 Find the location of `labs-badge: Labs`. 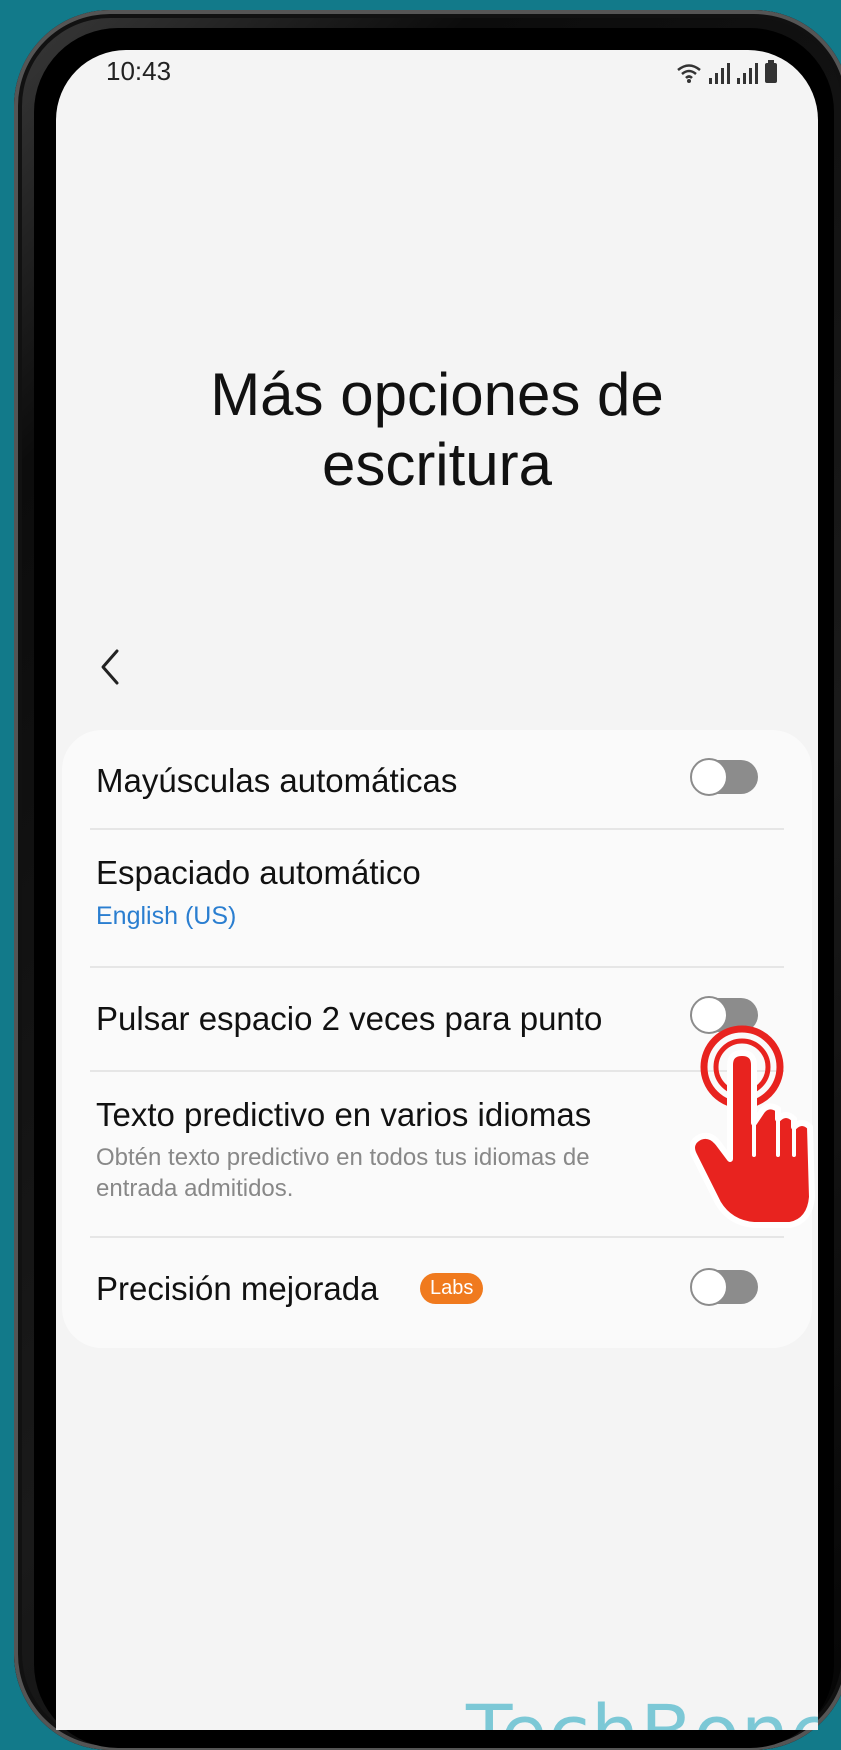

labs-badge: Labs is located at coordinates (452, 1288).